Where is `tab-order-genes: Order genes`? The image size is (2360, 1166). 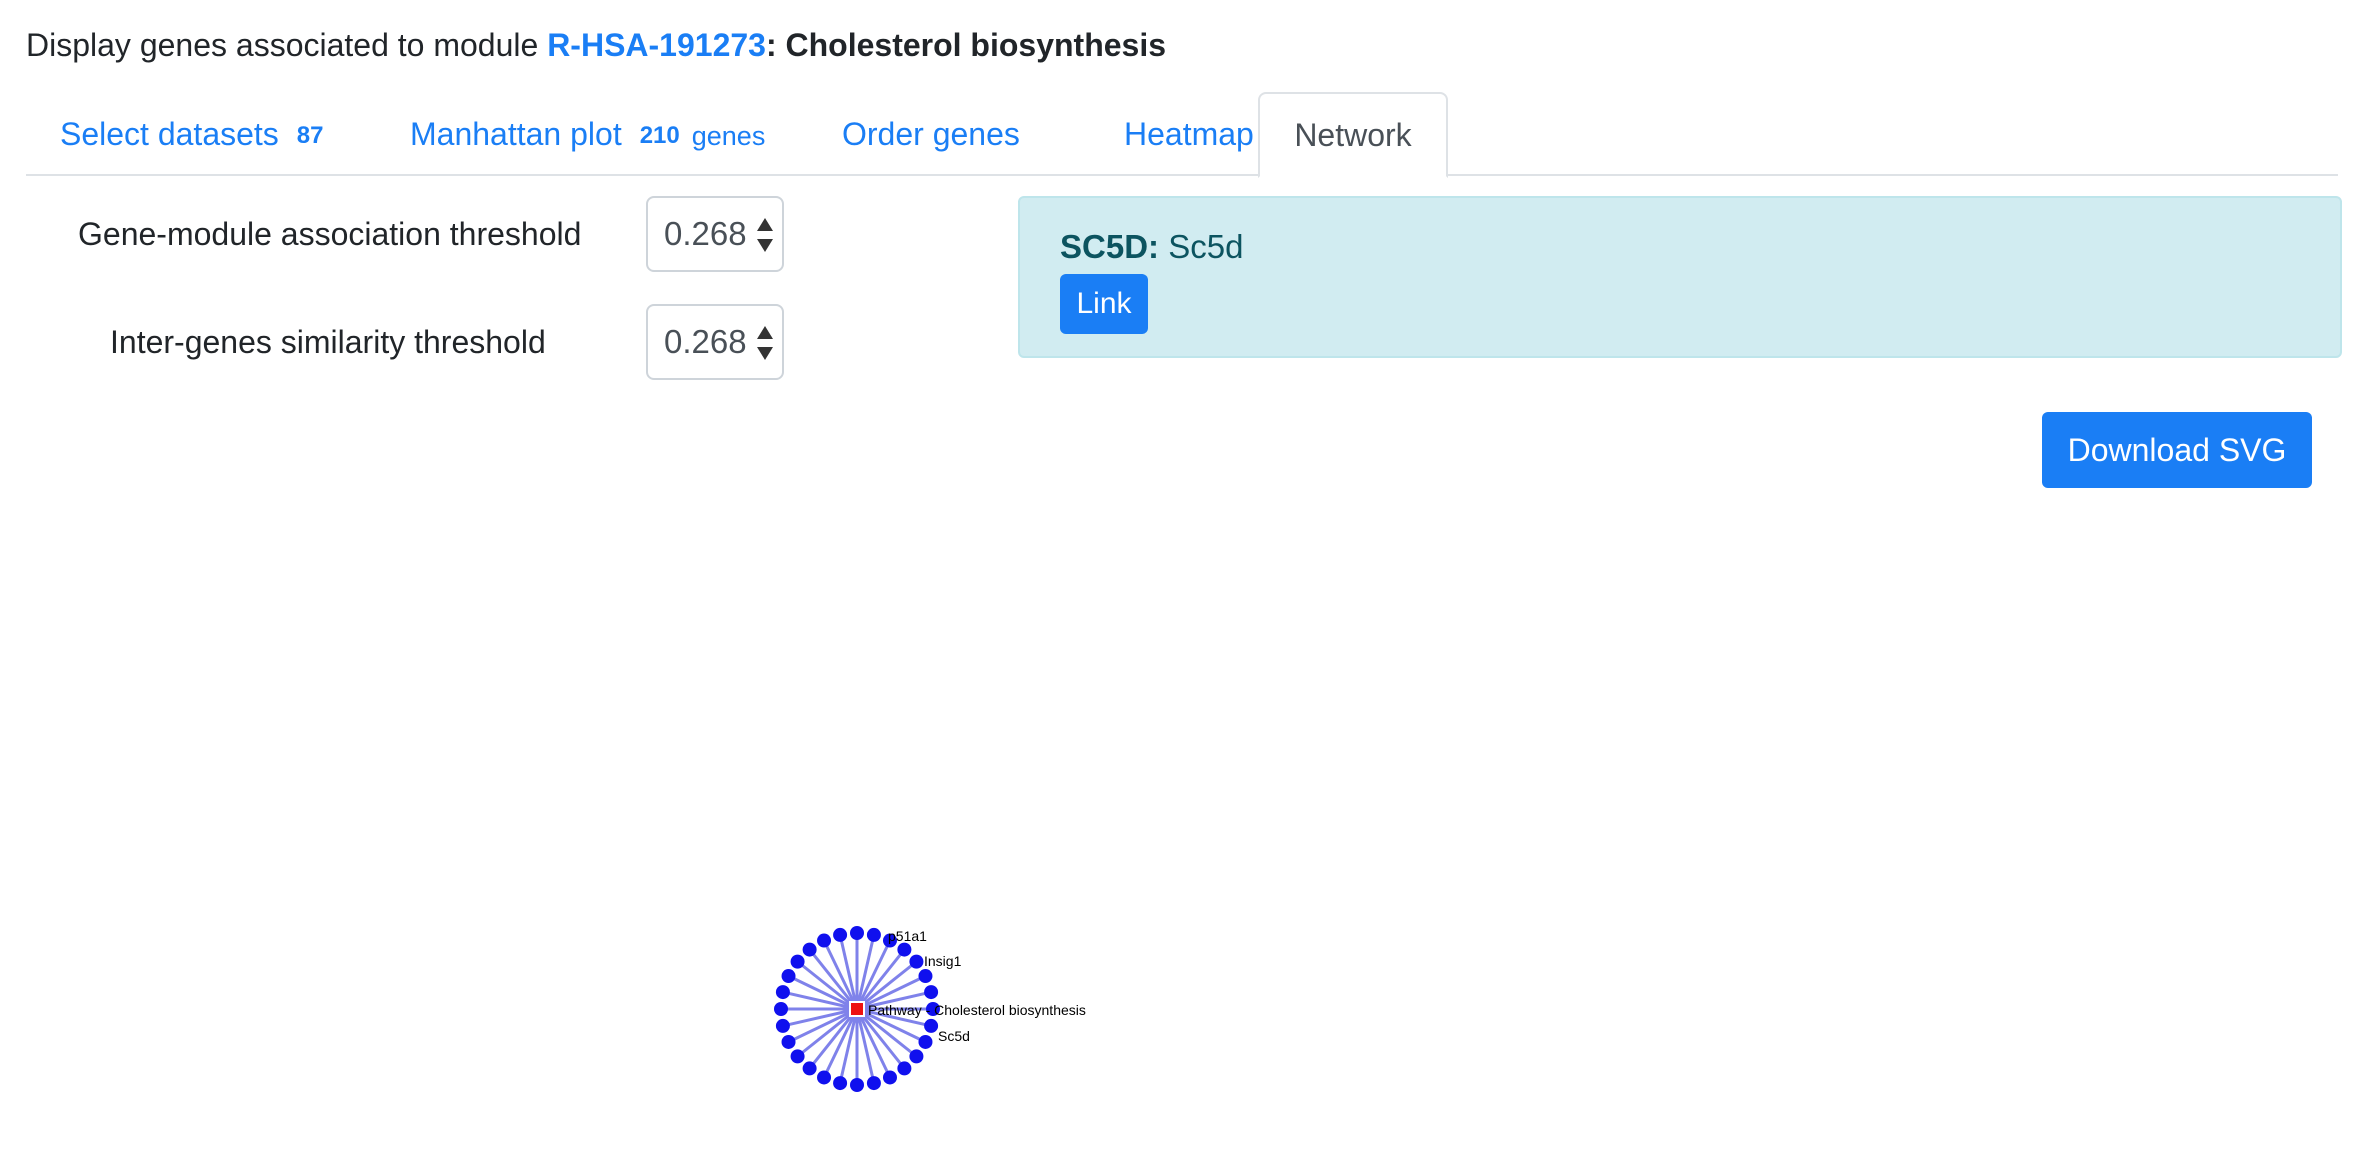 tab-order-genes: Order genes is located at coordinates (931, 134).